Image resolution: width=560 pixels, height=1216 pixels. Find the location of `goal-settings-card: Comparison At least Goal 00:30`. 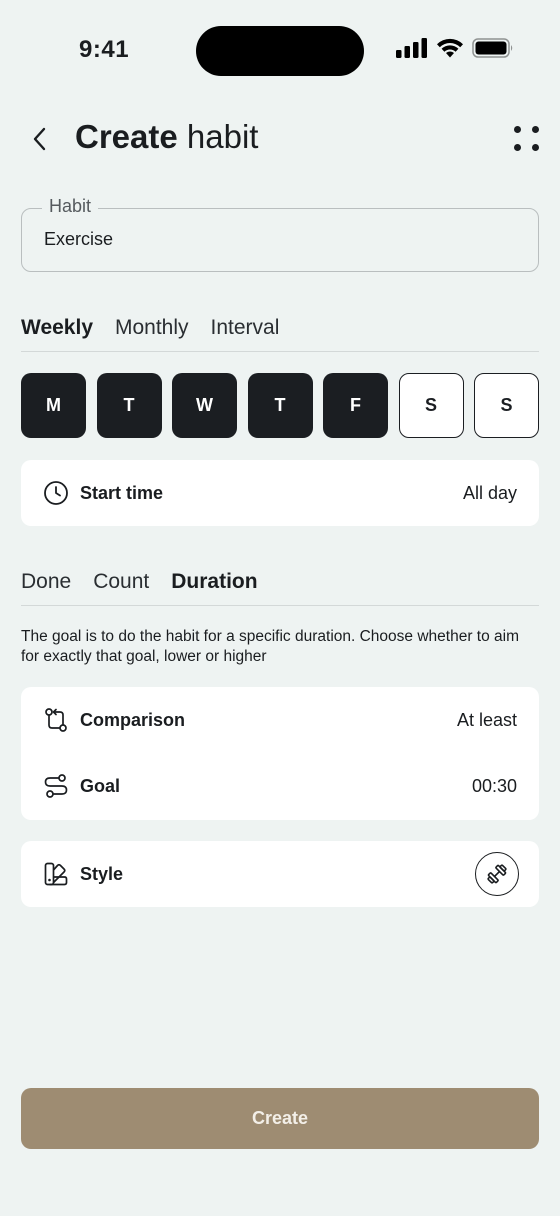

goal-settings-card: Comparison At least Goal 00:30 is located at coordinates (280, 753).